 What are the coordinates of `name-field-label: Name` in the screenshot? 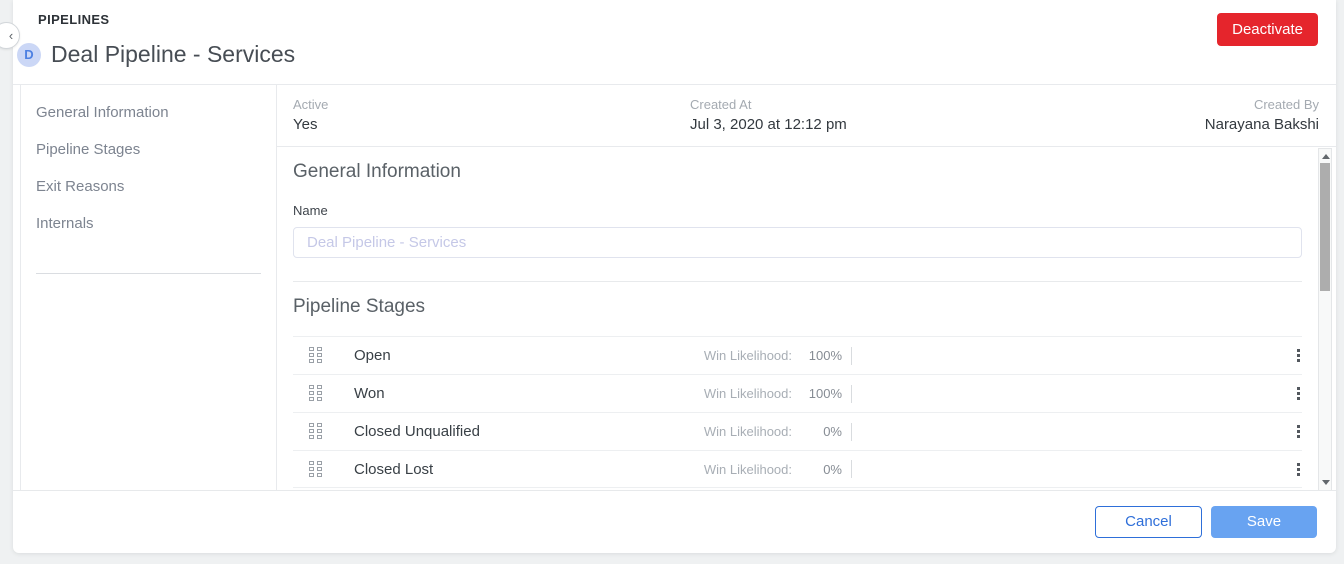 It's located at (310, 210).